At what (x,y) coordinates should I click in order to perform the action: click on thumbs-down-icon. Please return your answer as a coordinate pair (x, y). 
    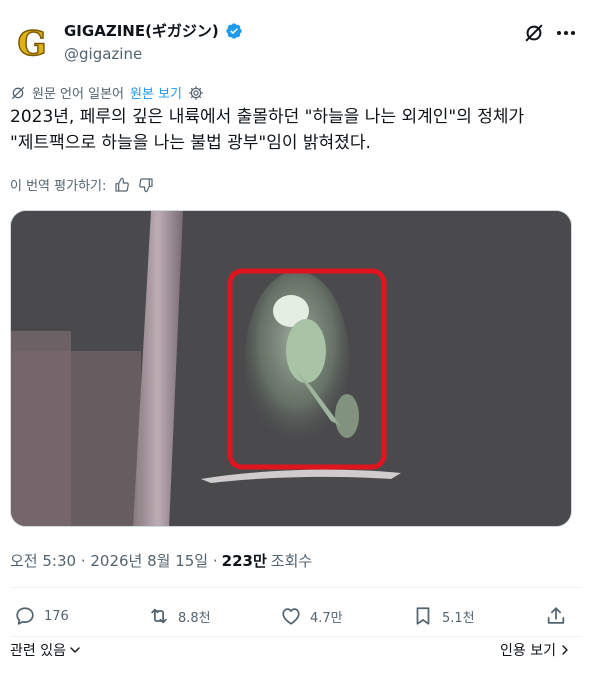
    Looking at the image, I should click on (146, 185).